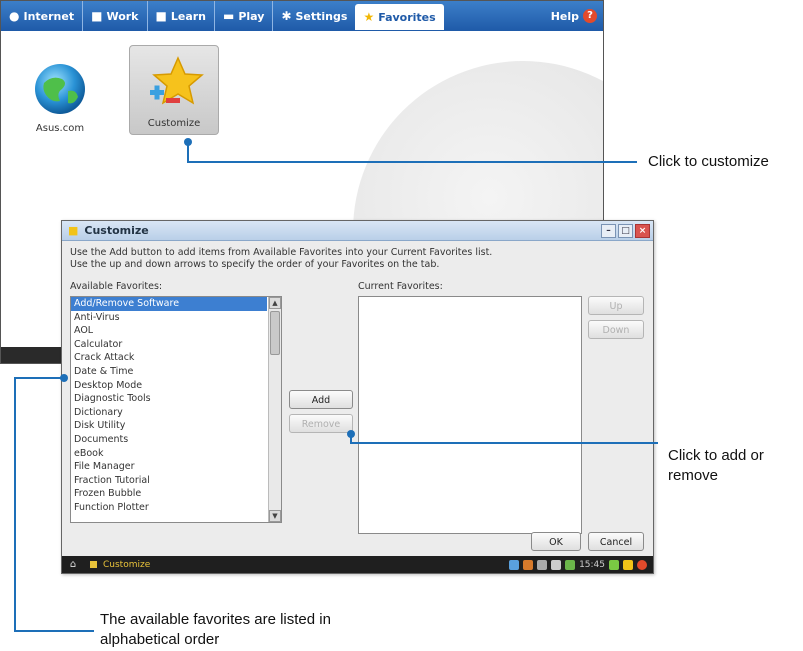  Describe the element at coordinates (127, 564) in the screenshot. I see `taskbar-item-label: Customize` at that location.